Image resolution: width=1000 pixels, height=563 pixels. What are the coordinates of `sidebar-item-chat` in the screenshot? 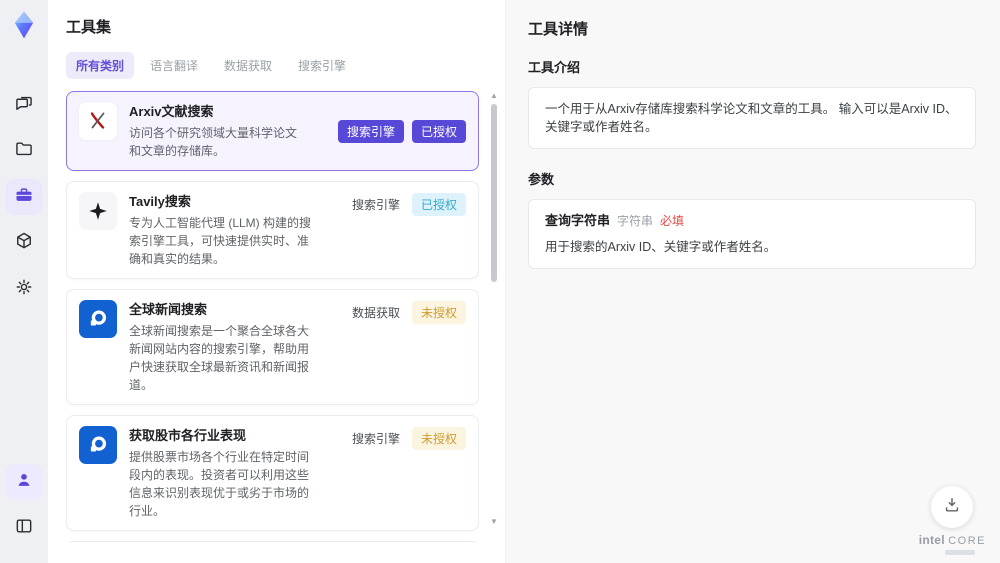 It's located at (24, 105).